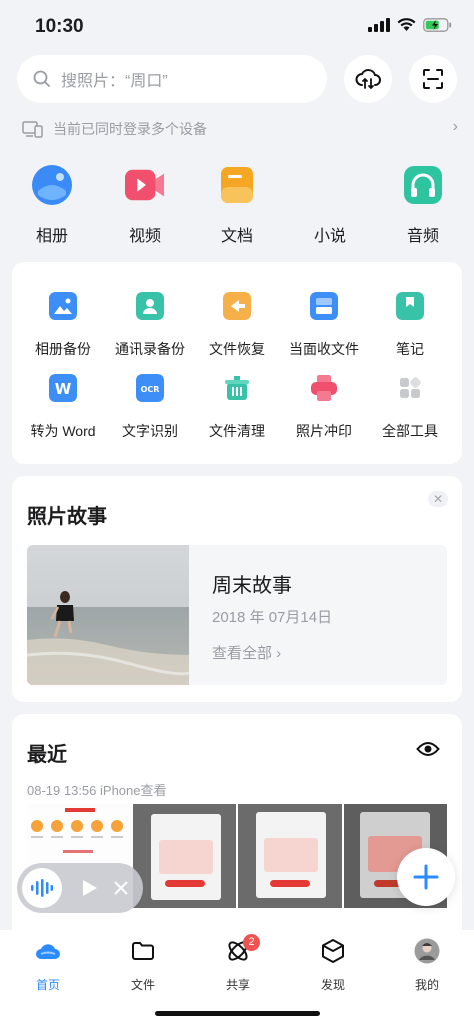 This screenshot has width=474, height=1025. I want to click on tool-contacts-backup: 通讯录备份, so click(150, 325).